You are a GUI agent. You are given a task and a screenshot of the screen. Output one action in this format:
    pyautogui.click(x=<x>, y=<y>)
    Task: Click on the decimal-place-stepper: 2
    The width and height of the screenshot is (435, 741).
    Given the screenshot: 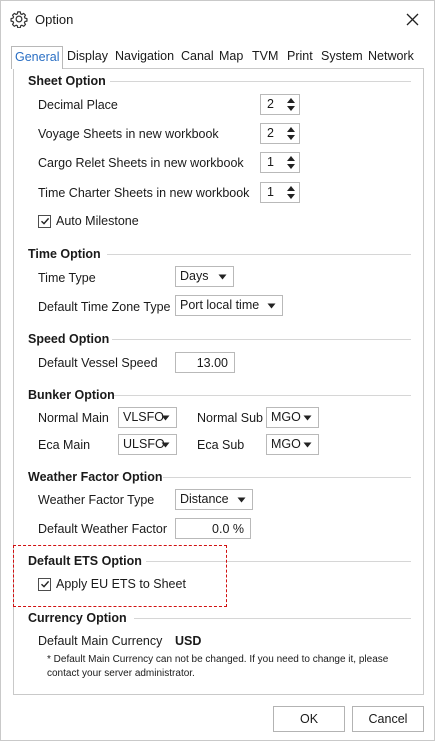 What is the action you would take?
    pyautogui.click(x=280, y=104)
    